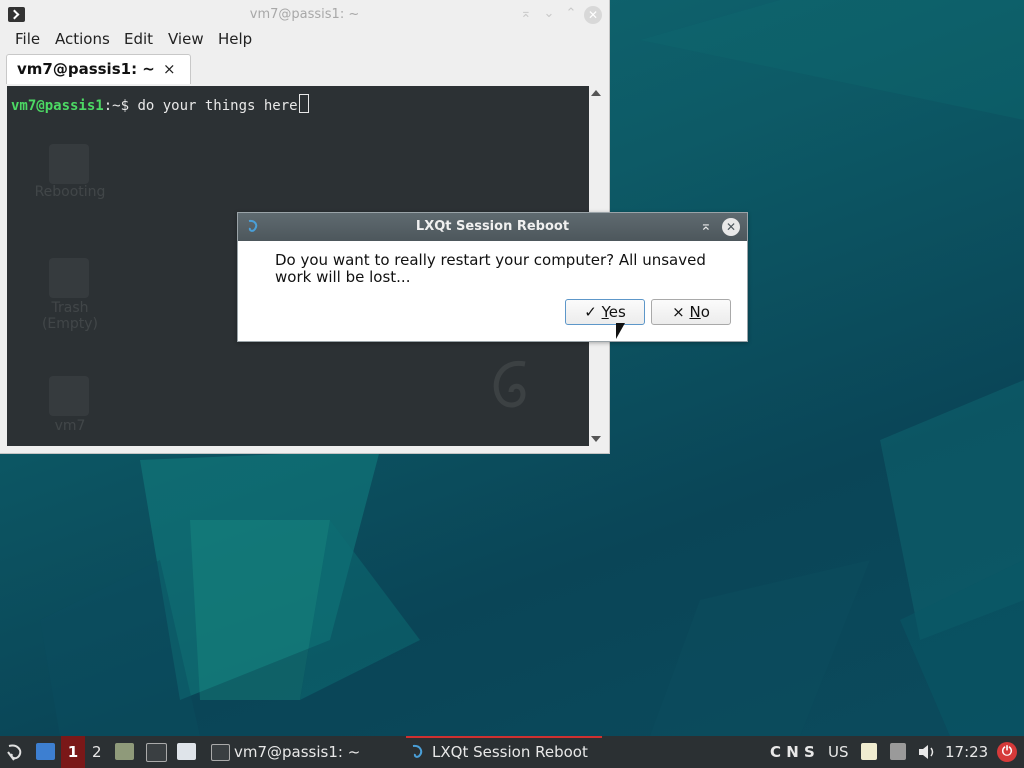 The width and height of the screenshot is (1024, 768). I want to click on menu-actions: Actions, so click(82, 39).